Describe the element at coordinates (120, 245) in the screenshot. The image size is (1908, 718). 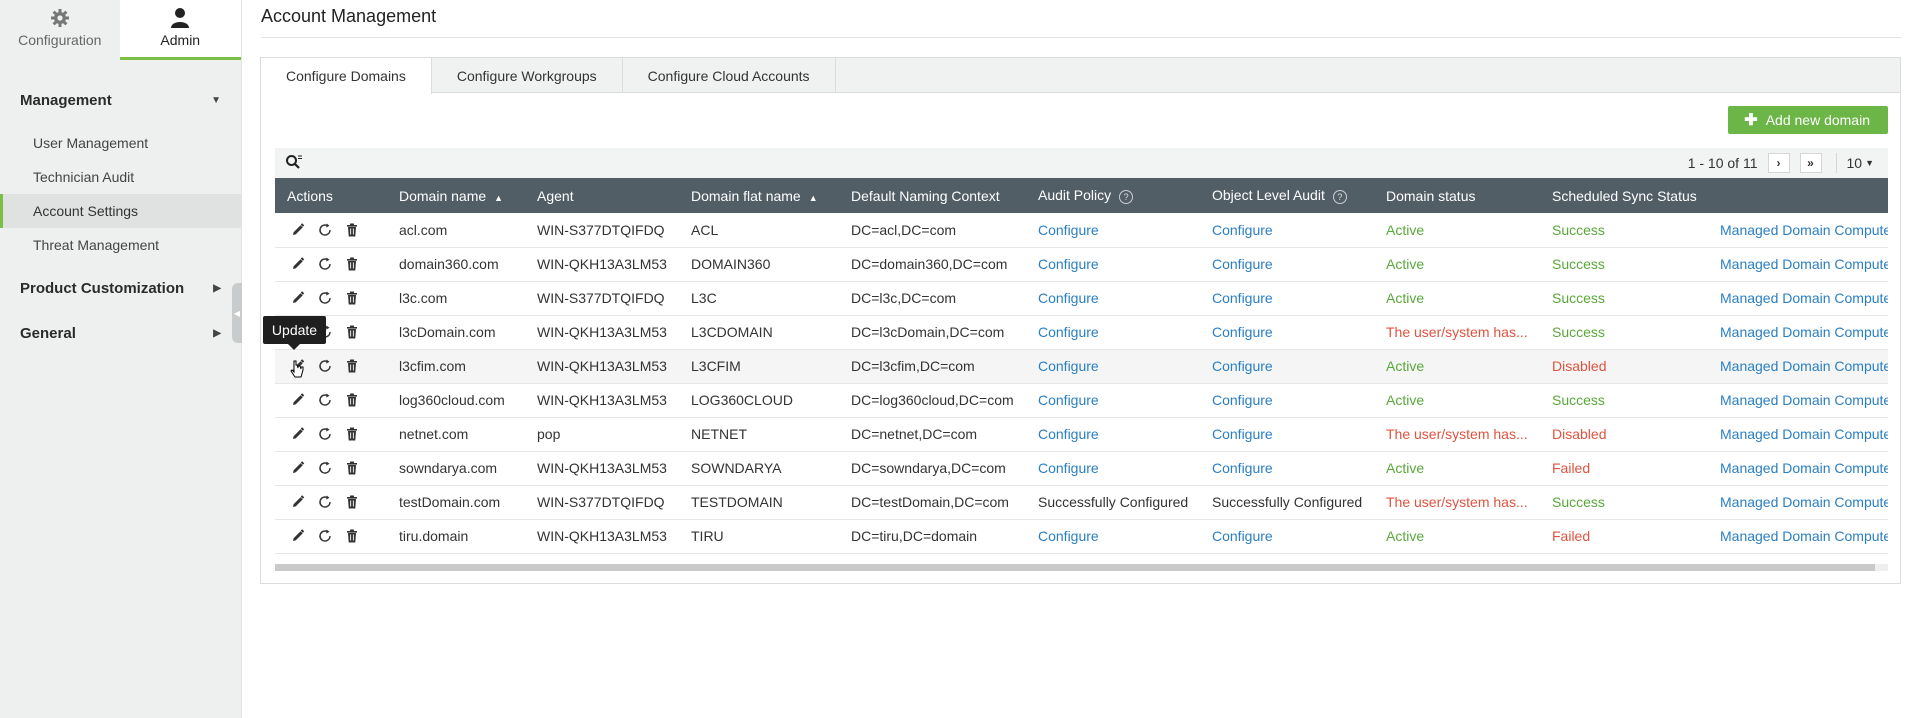
I see `sidebar-item-threat-management: Threat Management` at that location.